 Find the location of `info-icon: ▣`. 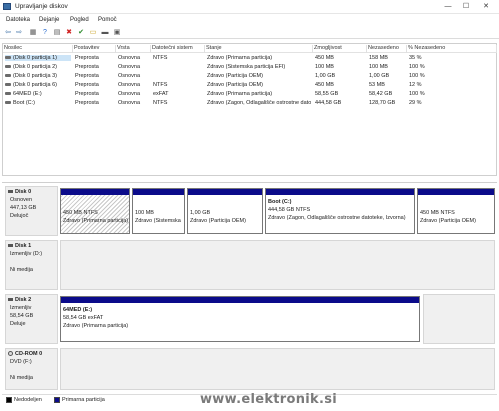

info-icon: ▣ is located at coordinates (117, 33).